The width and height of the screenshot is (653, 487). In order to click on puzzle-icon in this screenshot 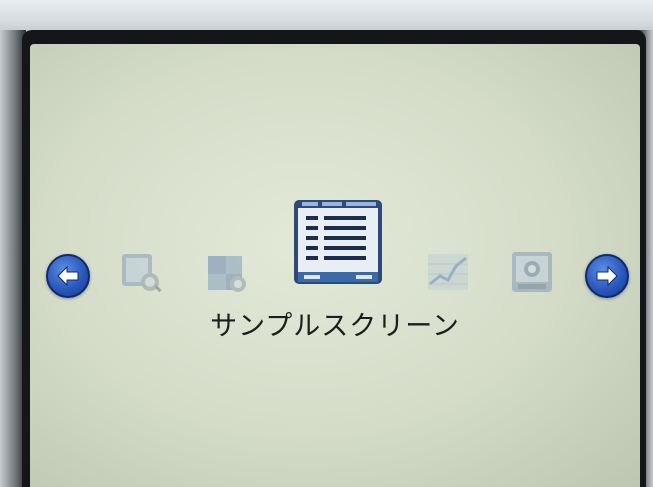, I will do `click(227, 274)`.